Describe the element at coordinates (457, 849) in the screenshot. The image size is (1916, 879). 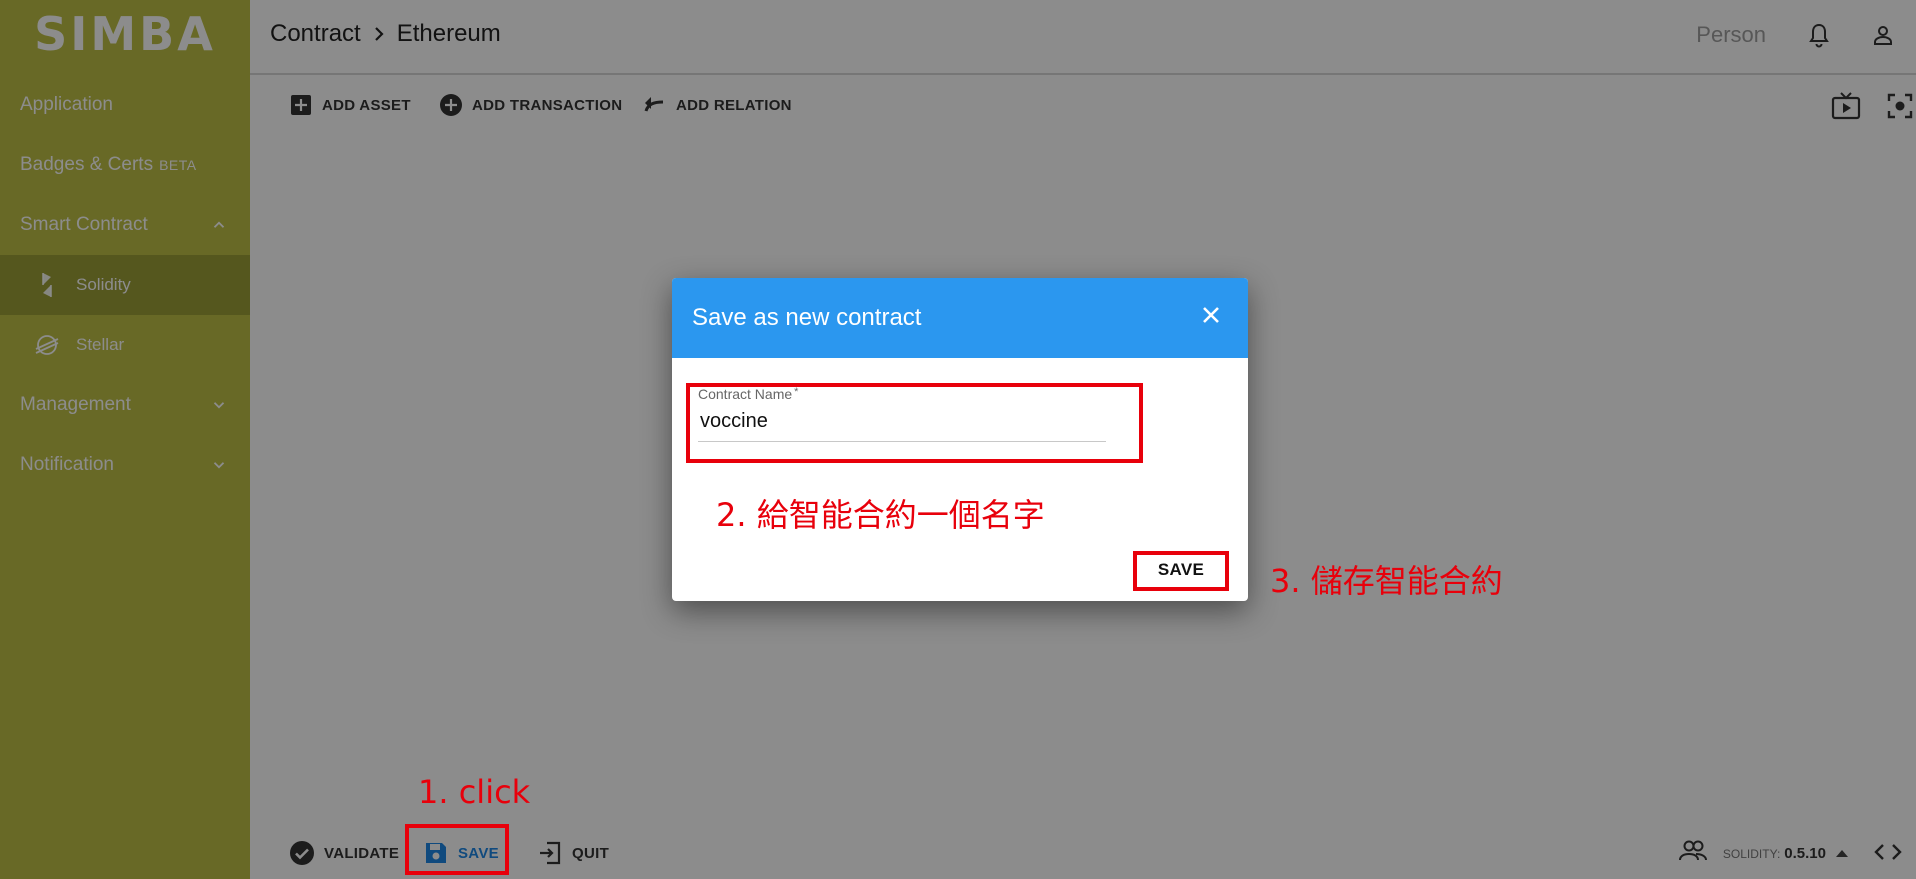
I see `annotation-highlight-bottom-save` at that location.